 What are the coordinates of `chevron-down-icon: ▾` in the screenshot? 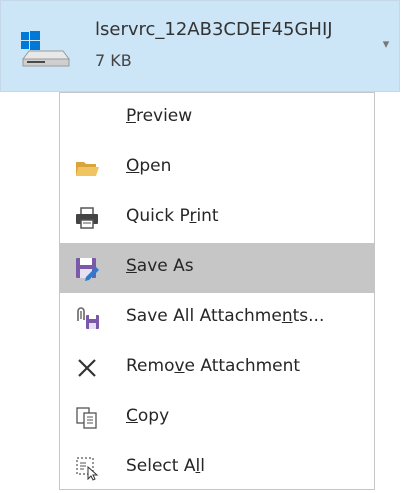 It's located at (386, 45).